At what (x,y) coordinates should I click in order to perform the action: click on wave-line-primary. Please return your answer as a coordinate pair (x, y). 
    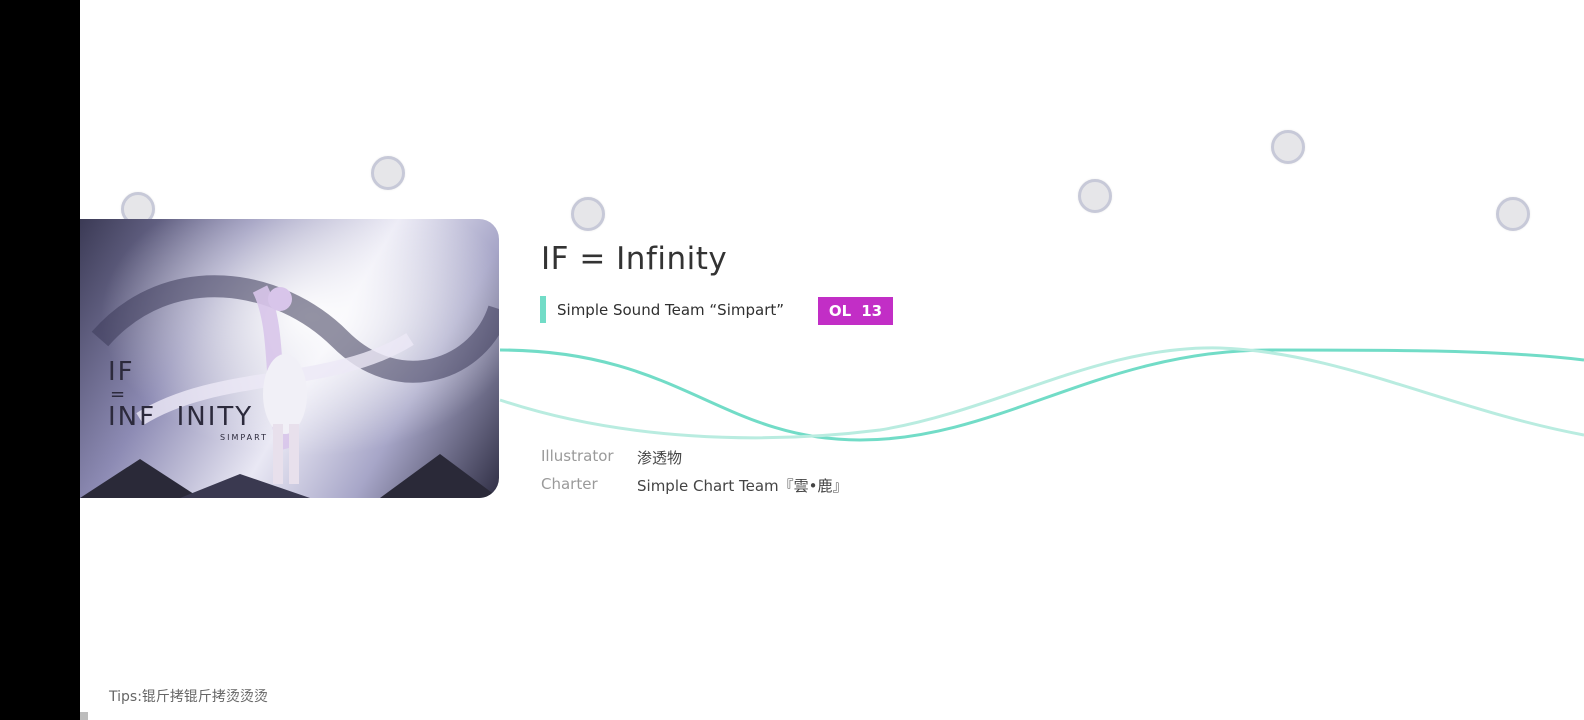
    Looking at the image, I should click on (1041, 395).